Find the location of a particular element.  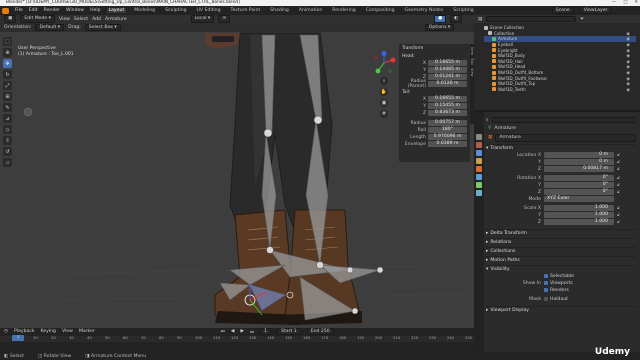

workspace-tab-texture-paint: Texture Paint is located at coordinates (246, 10).